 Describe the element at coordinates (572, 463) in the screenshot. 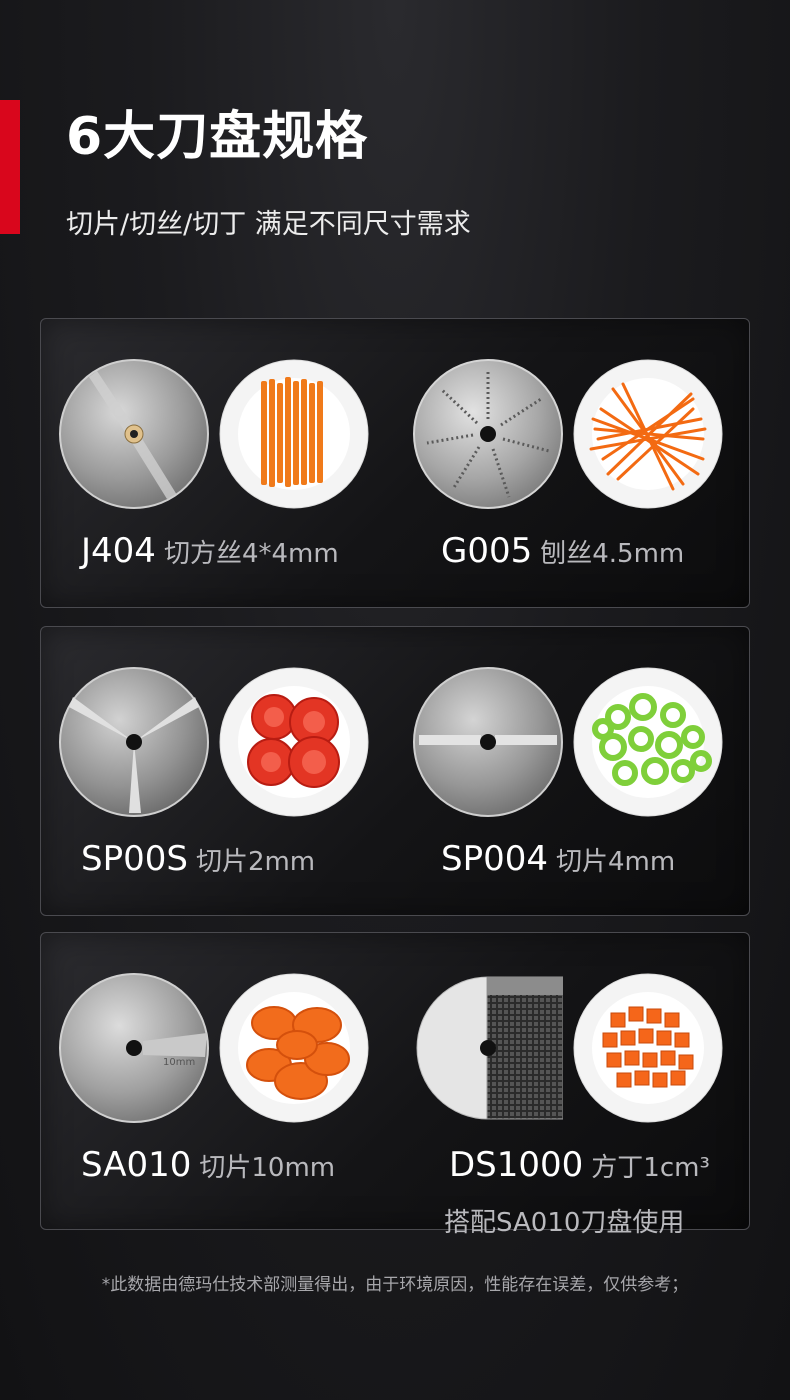

I see `blade-card-g005: G005 刨丝4.5mm` at that location.